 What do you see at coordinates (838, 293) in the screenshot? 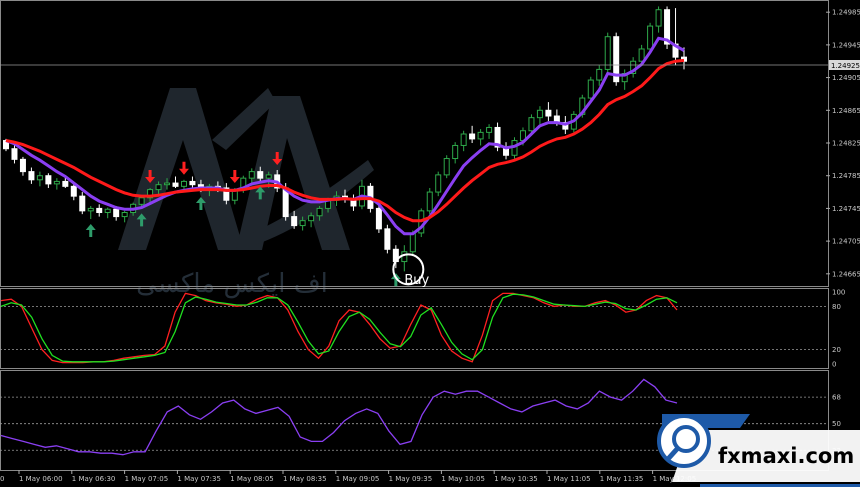
I see `y-tick-label: 100` at bounding box center [838, 293].